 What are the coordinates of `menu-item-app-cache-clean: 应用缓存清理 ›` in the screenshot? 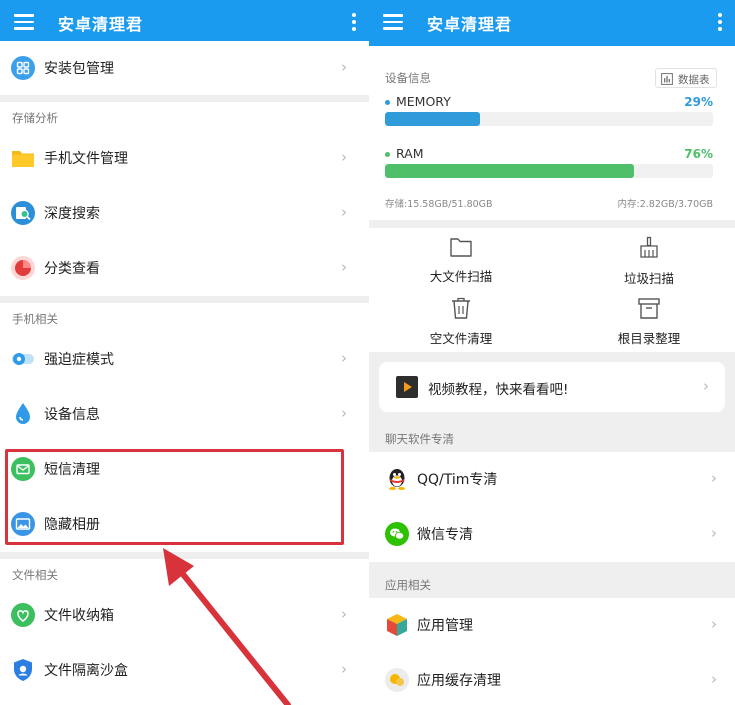 It's located at (552, 679).